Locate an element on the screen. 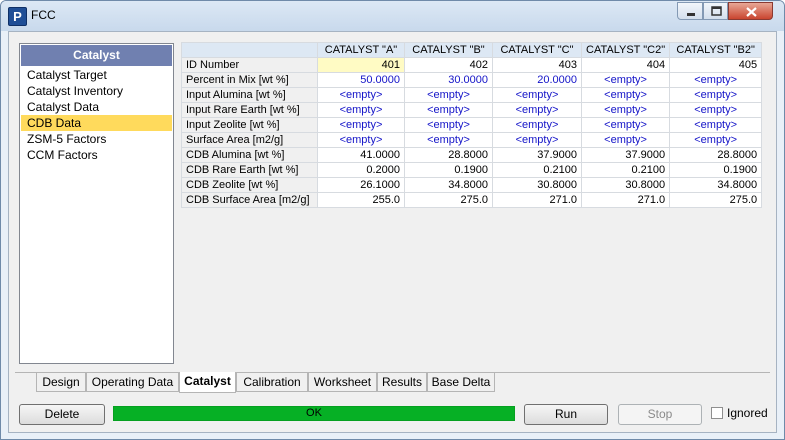  grid-cell: 26.1000 is located at coordinates (361, 185).